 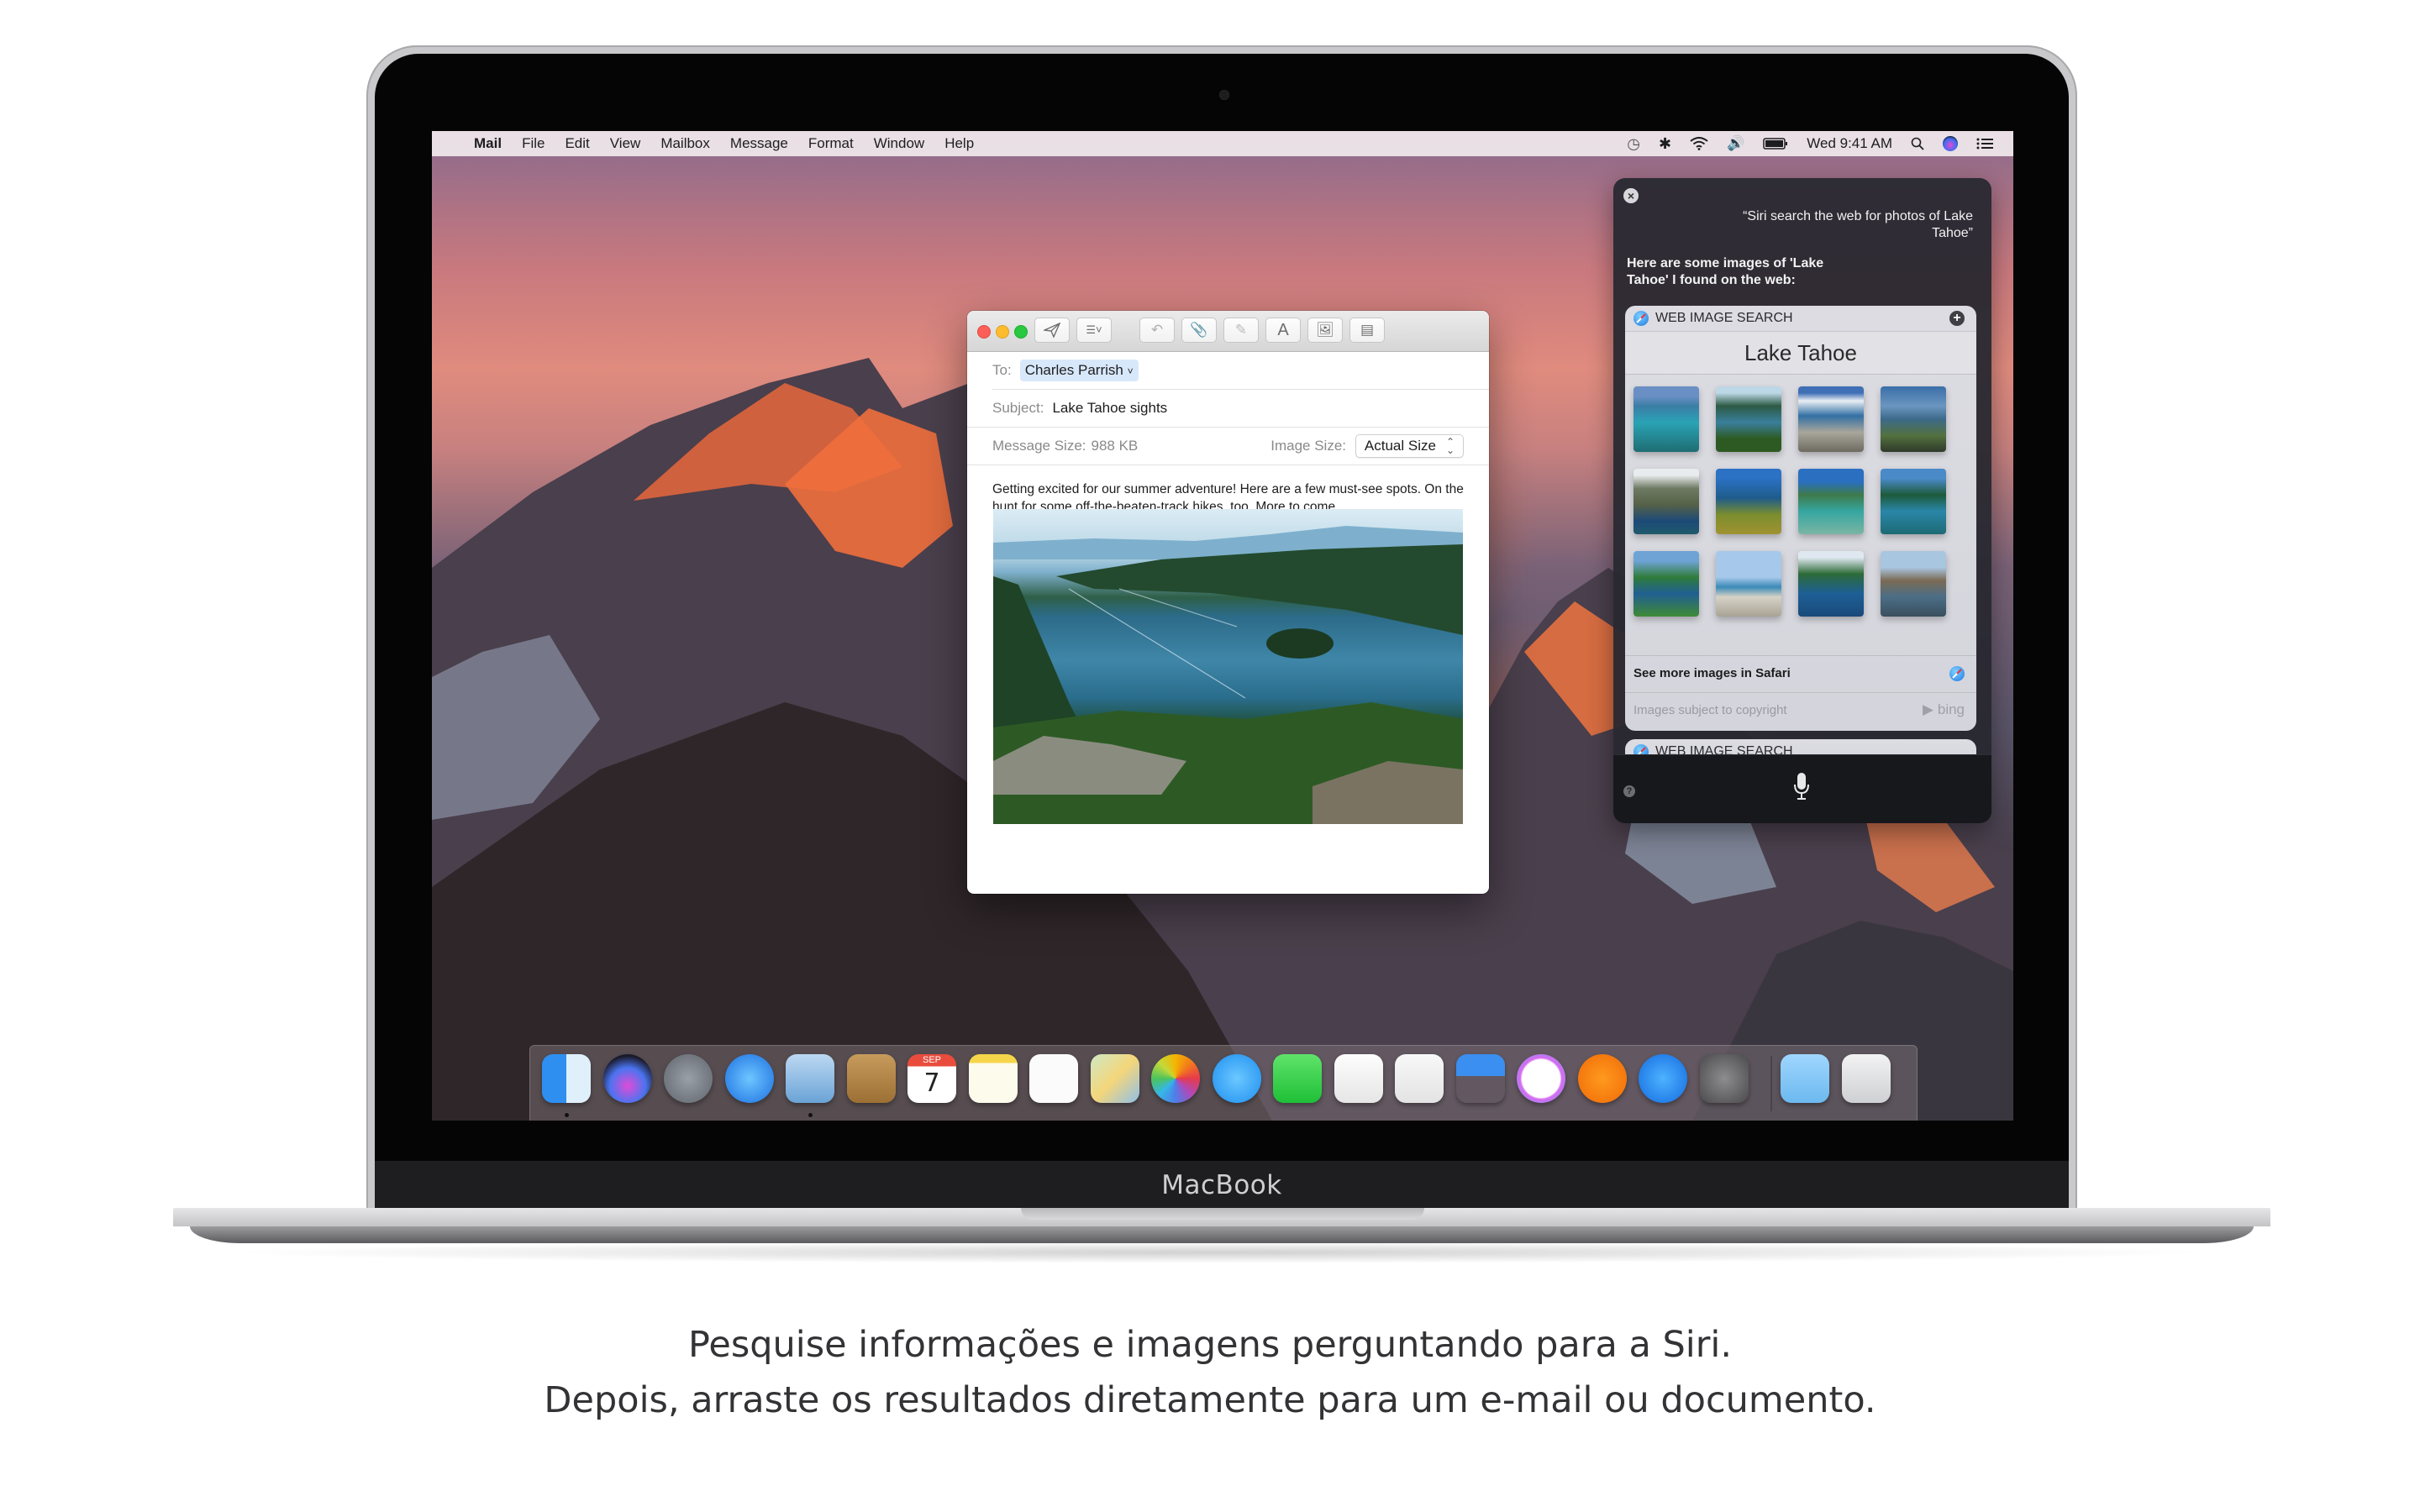 What do you see at coordinates (1950, 143) in the screenshot?
I see `siri-icon` at bounding box center [1950, 143].